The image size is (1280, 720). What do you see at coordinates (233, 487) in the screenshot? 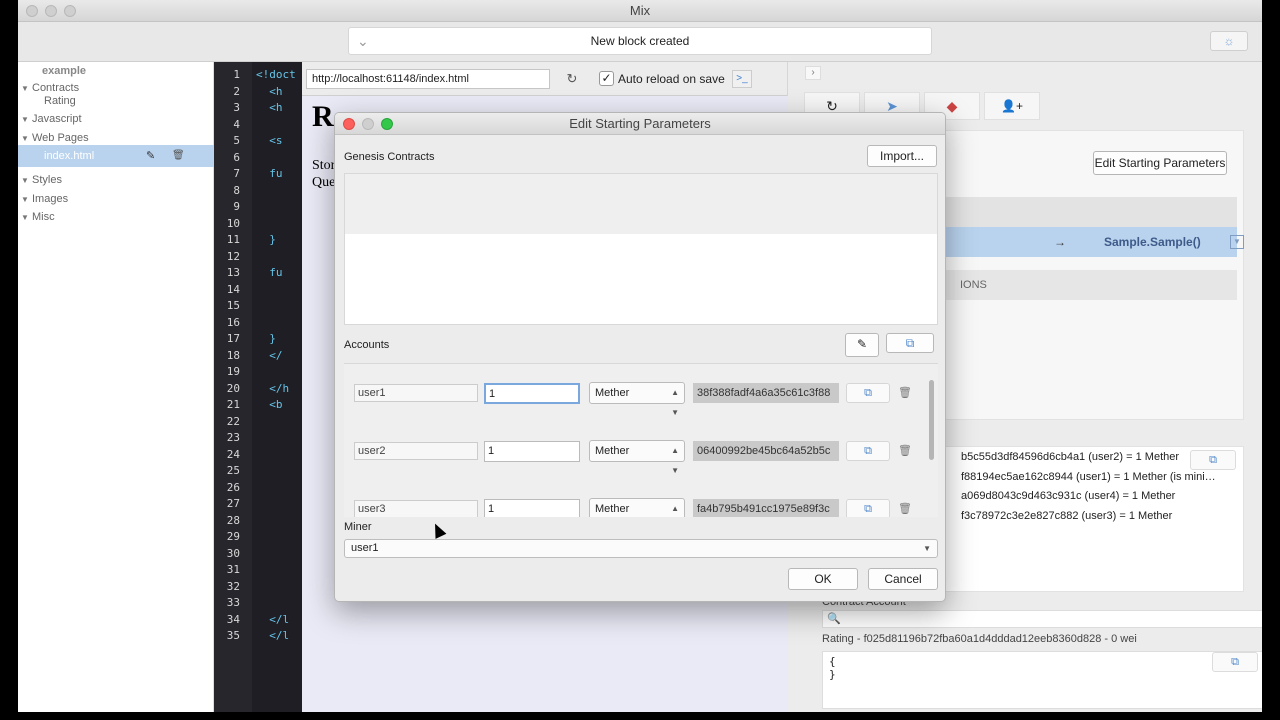
I see `line-number: 26` at bounding box center [233, 487].